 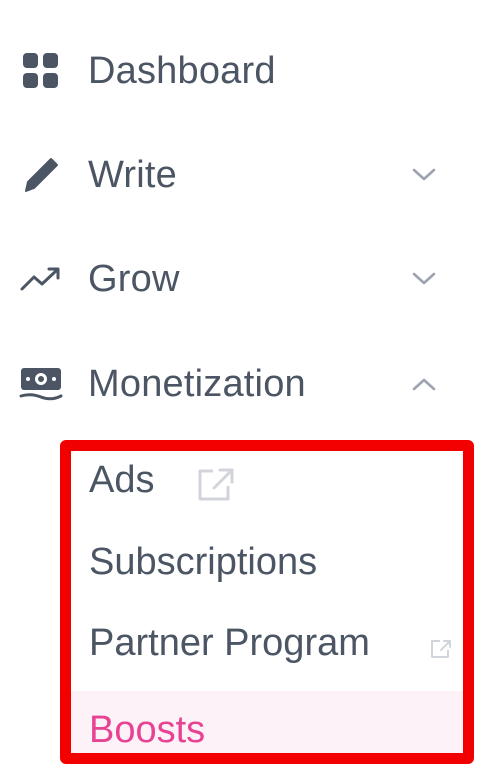 What do you see at coordinates (267, 492) in the screenshot?
I see `submenu-item-ads: Ads` at bounding box center [267, 492].